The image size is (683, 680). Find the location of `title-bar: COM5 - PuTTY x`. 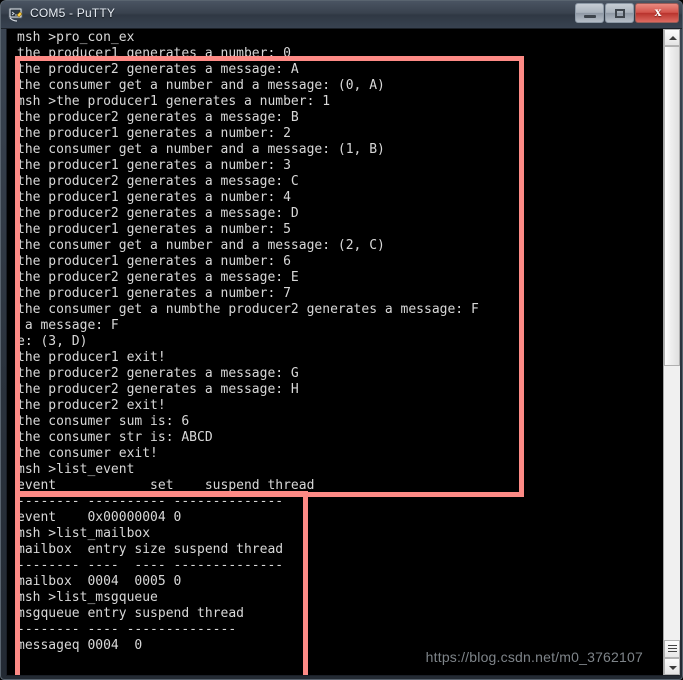

title-bar: COM5 - PuTTY x is located at coordinates (341, 15).